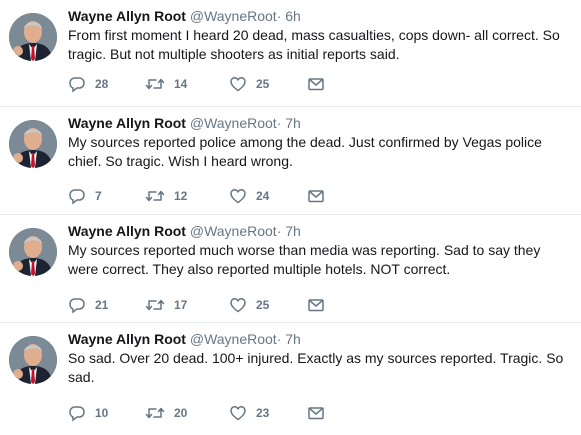 This screenshot has height=435, width=581. I want to click on like-count: 23, so click(263, 413).